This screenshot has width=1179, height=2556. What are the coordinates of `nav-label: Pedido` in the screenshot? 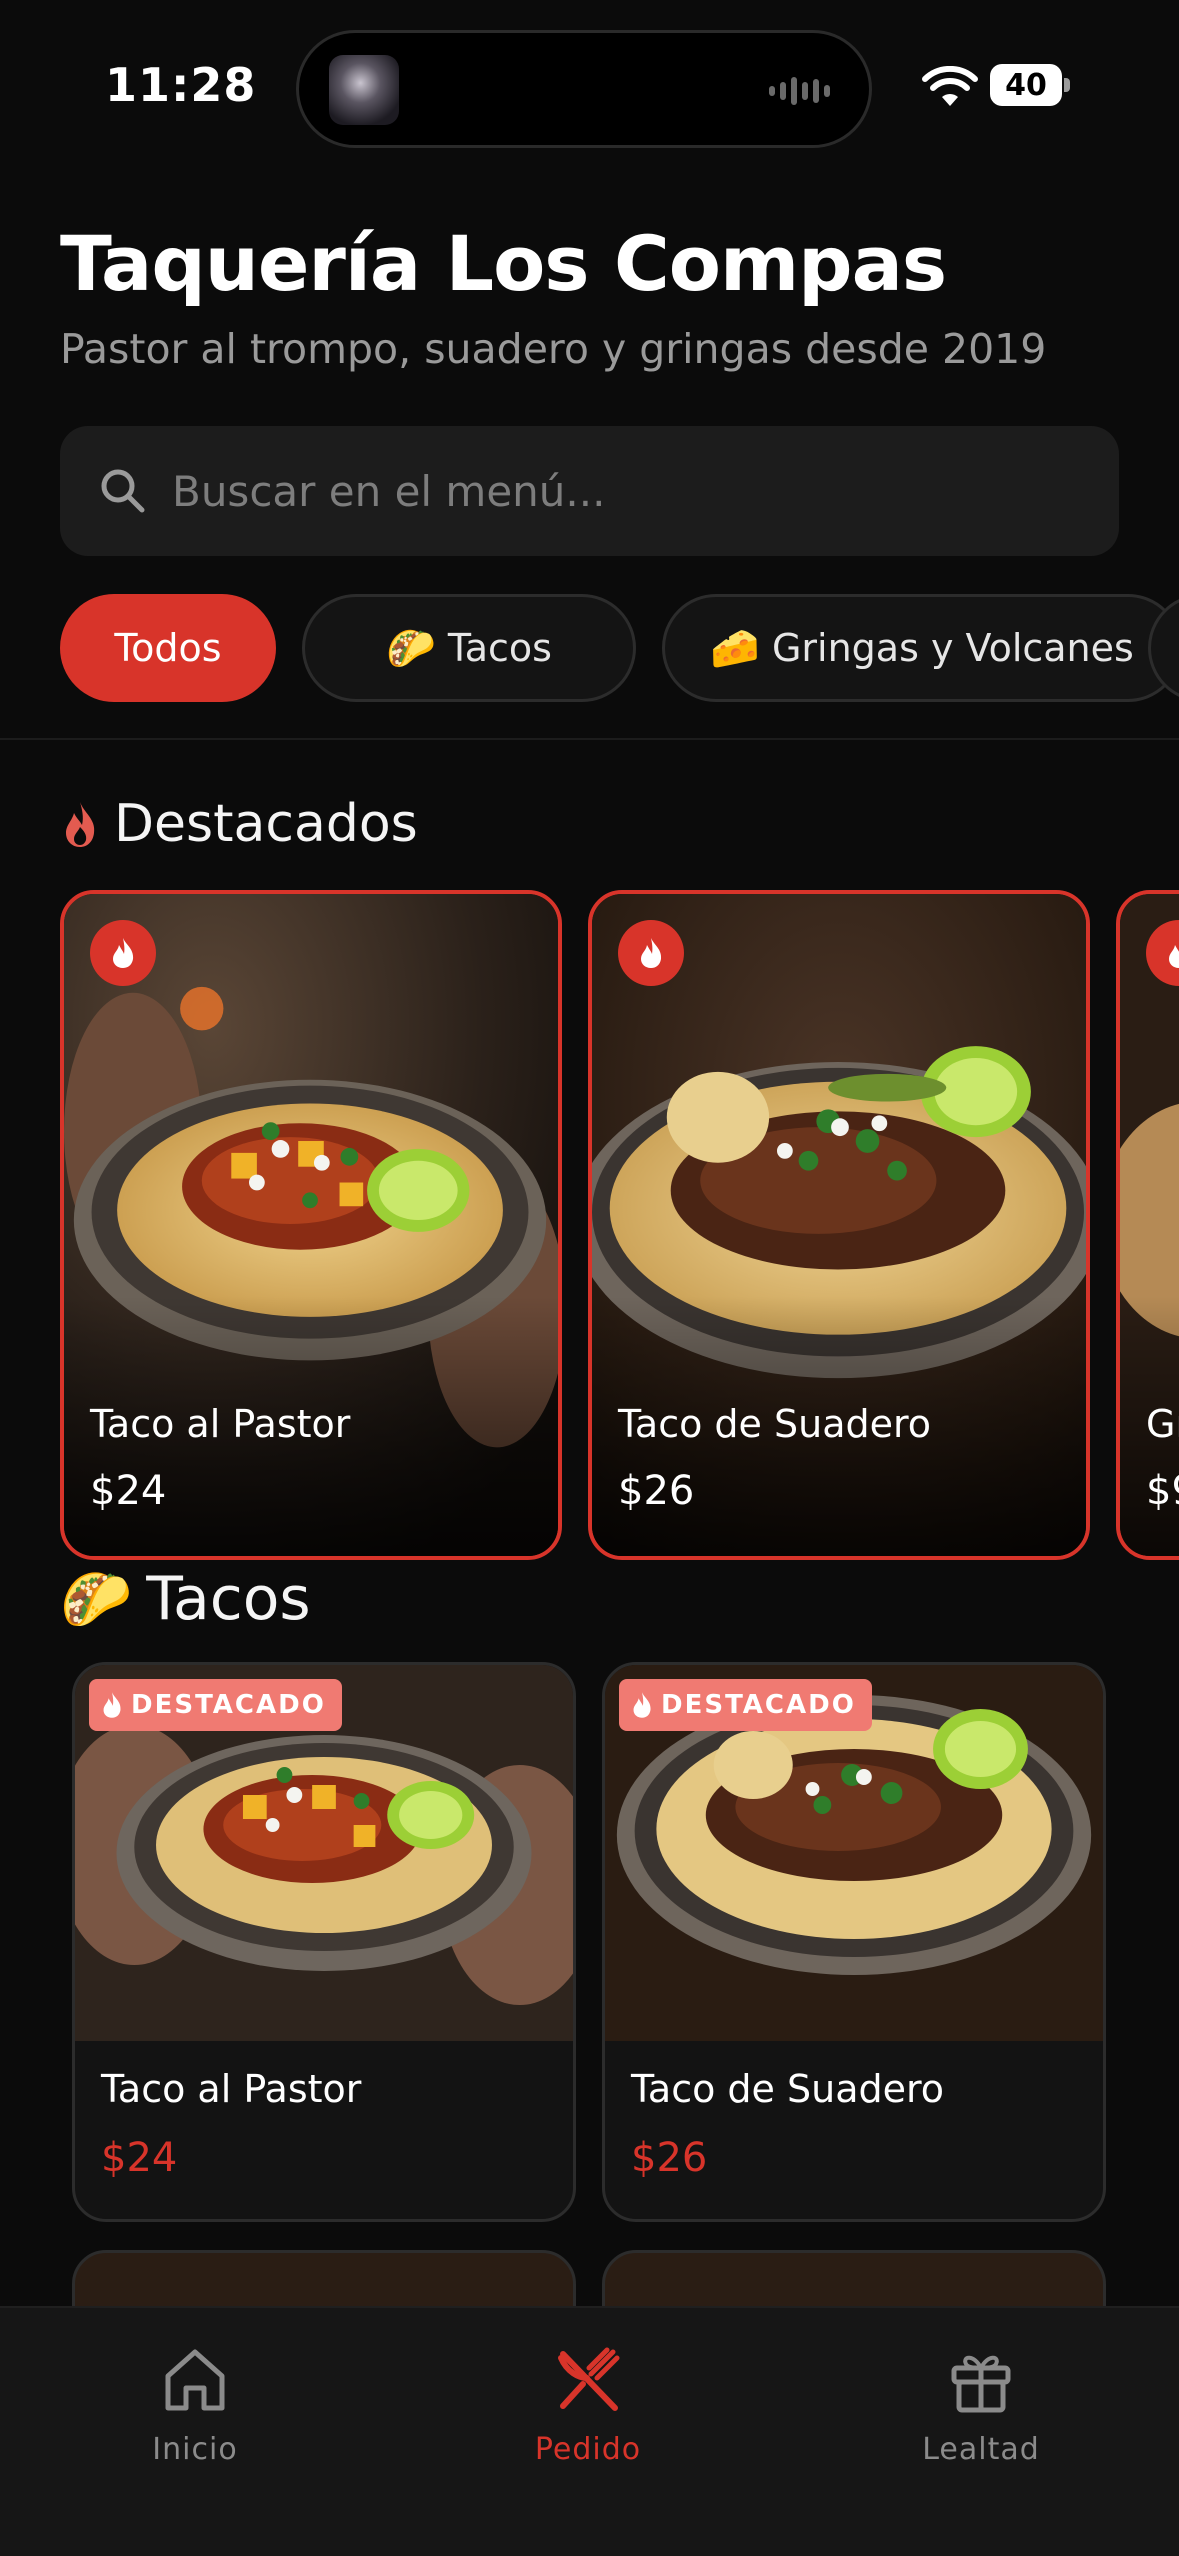 It's located at (588, 2449).